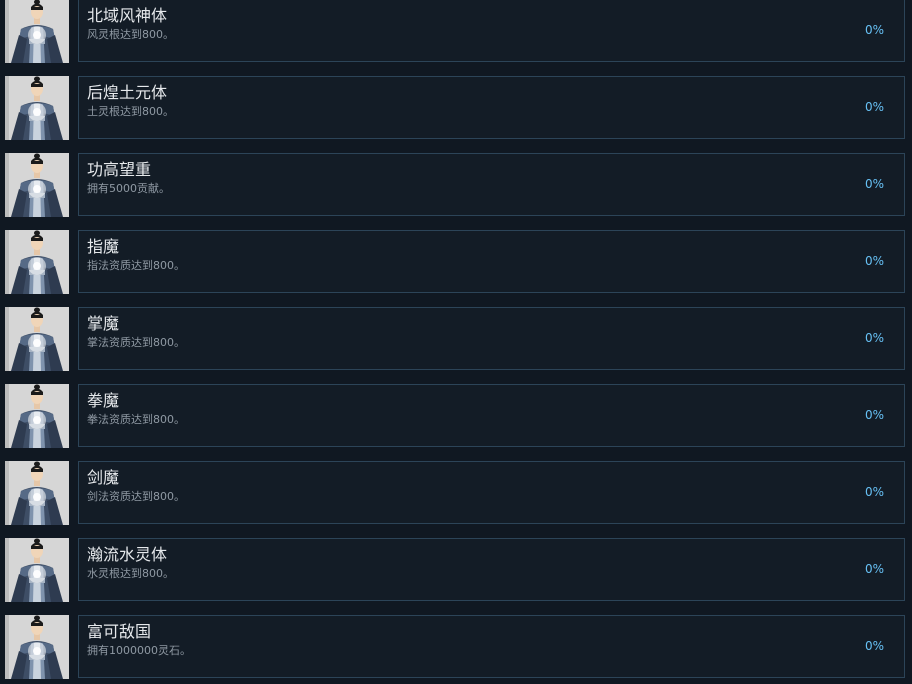 The height and width of the screenshot is (684, 912). What do you see at coordinates (127, 15) in the screenshot?
I see `achievement-title: 北域风神体` at bounding box center [127, 15].